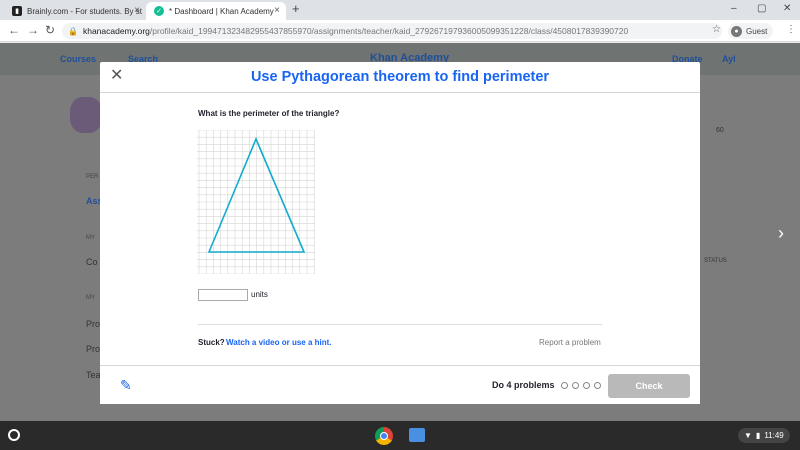  Describe the element at coordinates (78, 59) in the screenshot. I see `courses-menu: Courses` at that location.